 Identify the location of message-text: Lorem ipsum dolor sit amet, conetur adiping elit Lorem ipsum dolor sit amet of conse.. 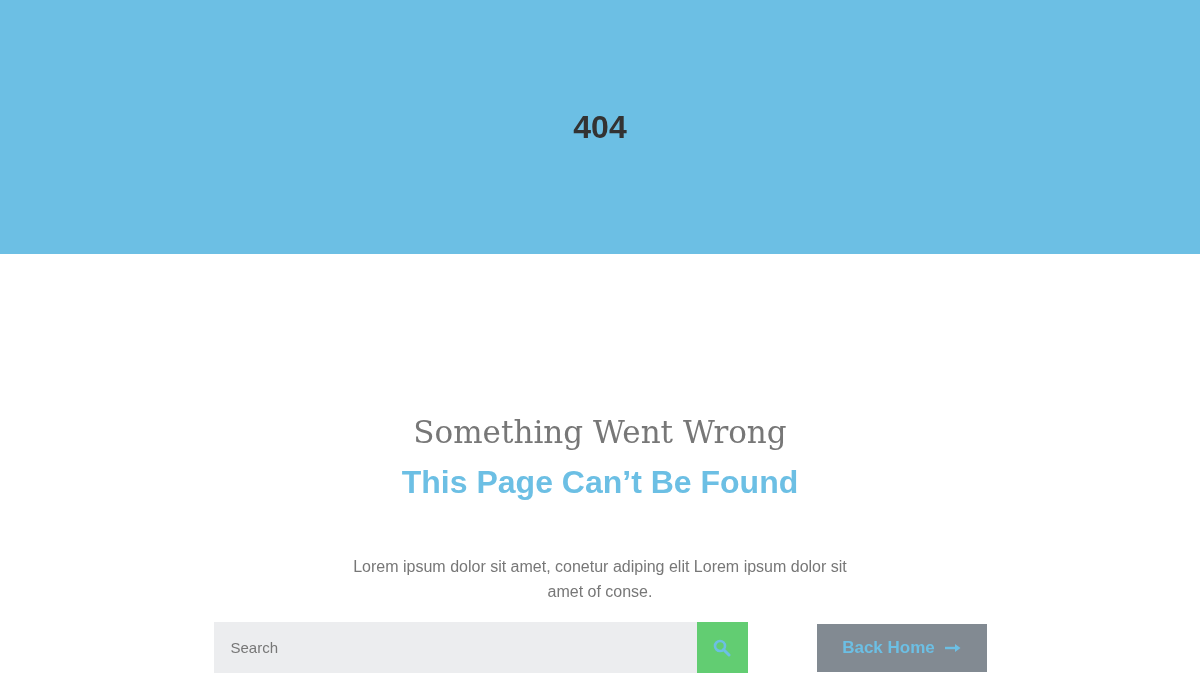
(600, 579).